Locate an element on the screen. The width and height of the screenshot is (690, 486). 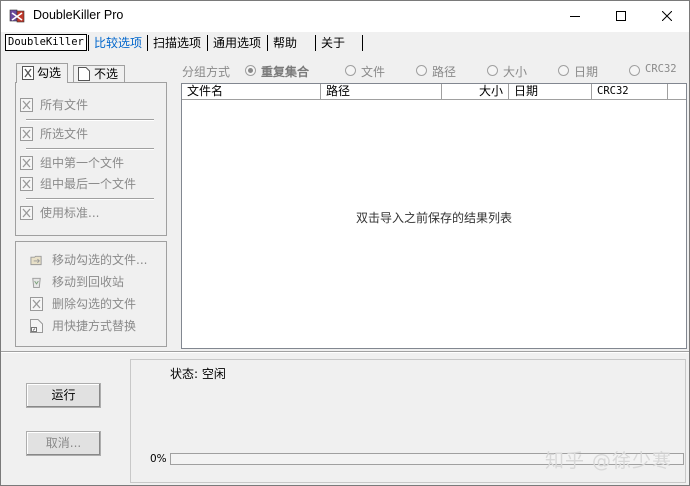
action-replace-with-shortcut: 用快捷方式替换 is located at coordinates (76, 326).